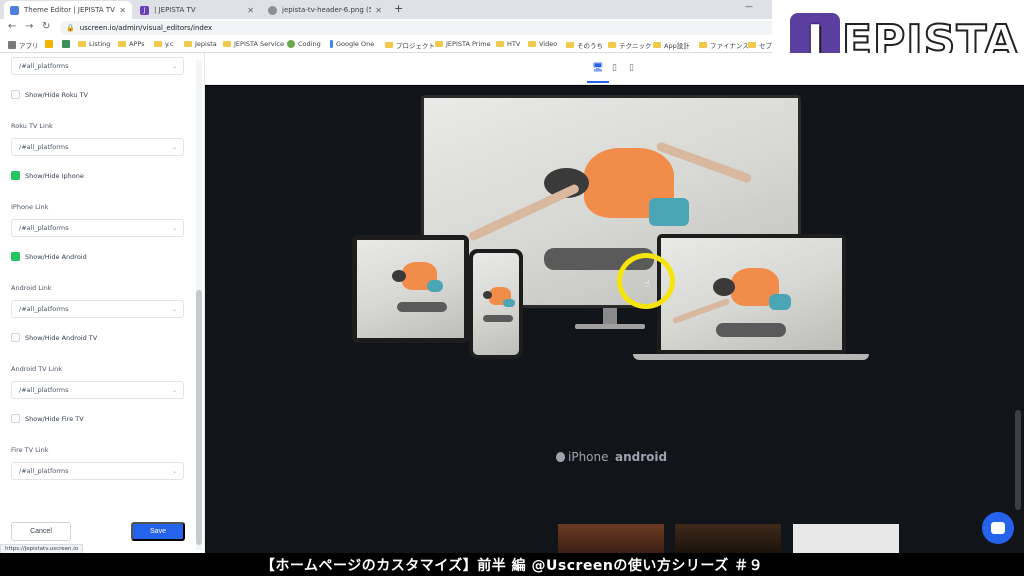 The image size is (1024, 576). I want to click on iphone-link-select: /#all_platforms ⌄, so click(97, 228).